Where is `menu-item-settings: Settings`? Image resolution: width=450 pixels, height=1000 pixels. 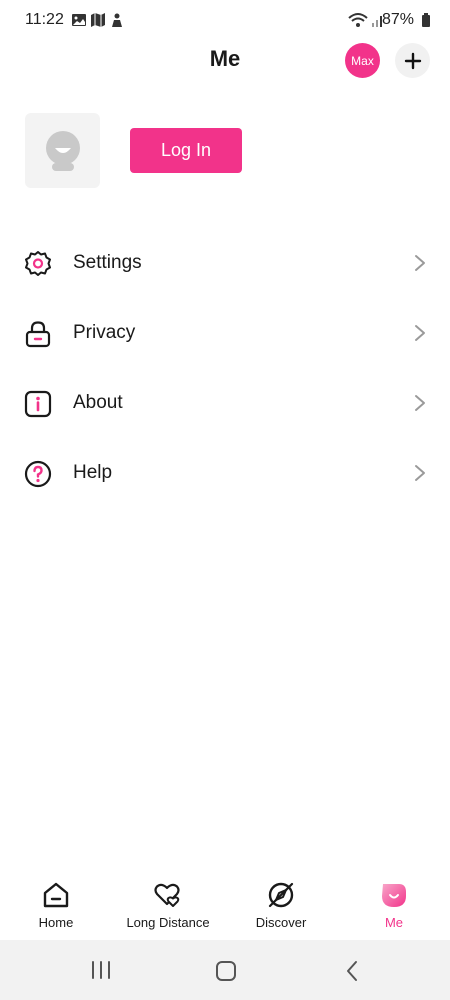
menu-item-settings: Settings is located at coordinates (225, 263).